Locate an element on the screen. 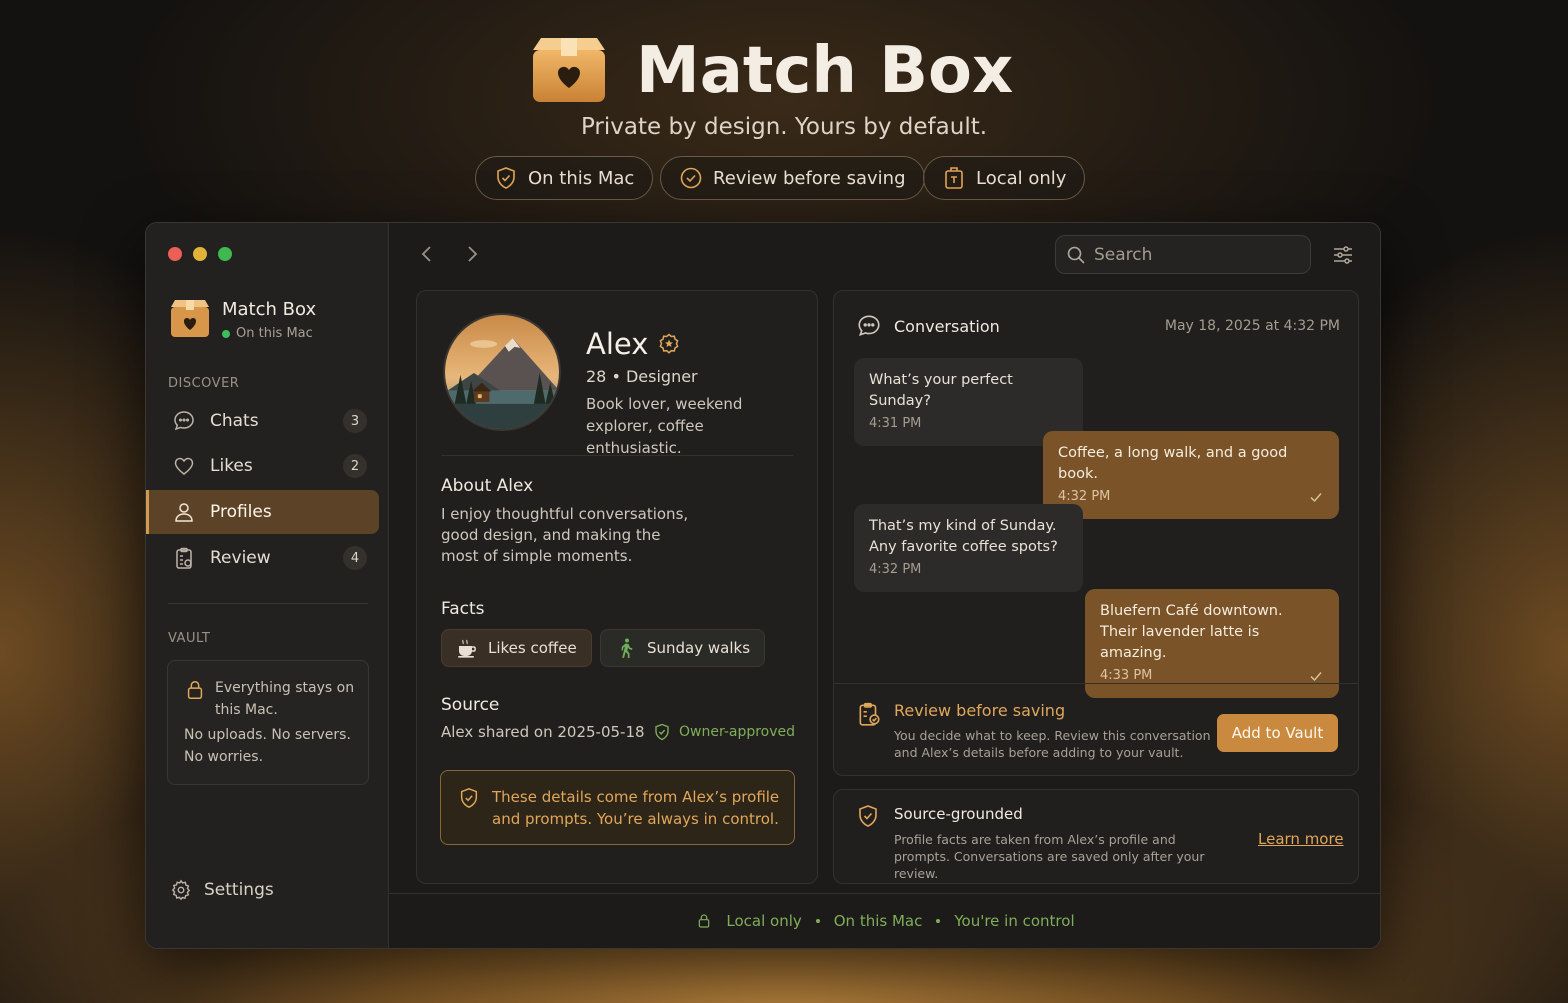 The image size is (1568, 1003). source-heading: Source is located at coordinates (470, 705).